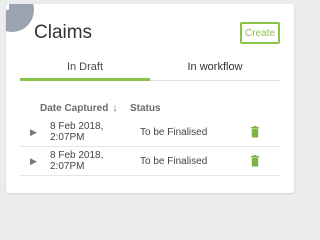 This screenshot has height=240, width=320. Describe the element at coordinates (20, 18) in the screenshot. I see `corner-badge` at that location.